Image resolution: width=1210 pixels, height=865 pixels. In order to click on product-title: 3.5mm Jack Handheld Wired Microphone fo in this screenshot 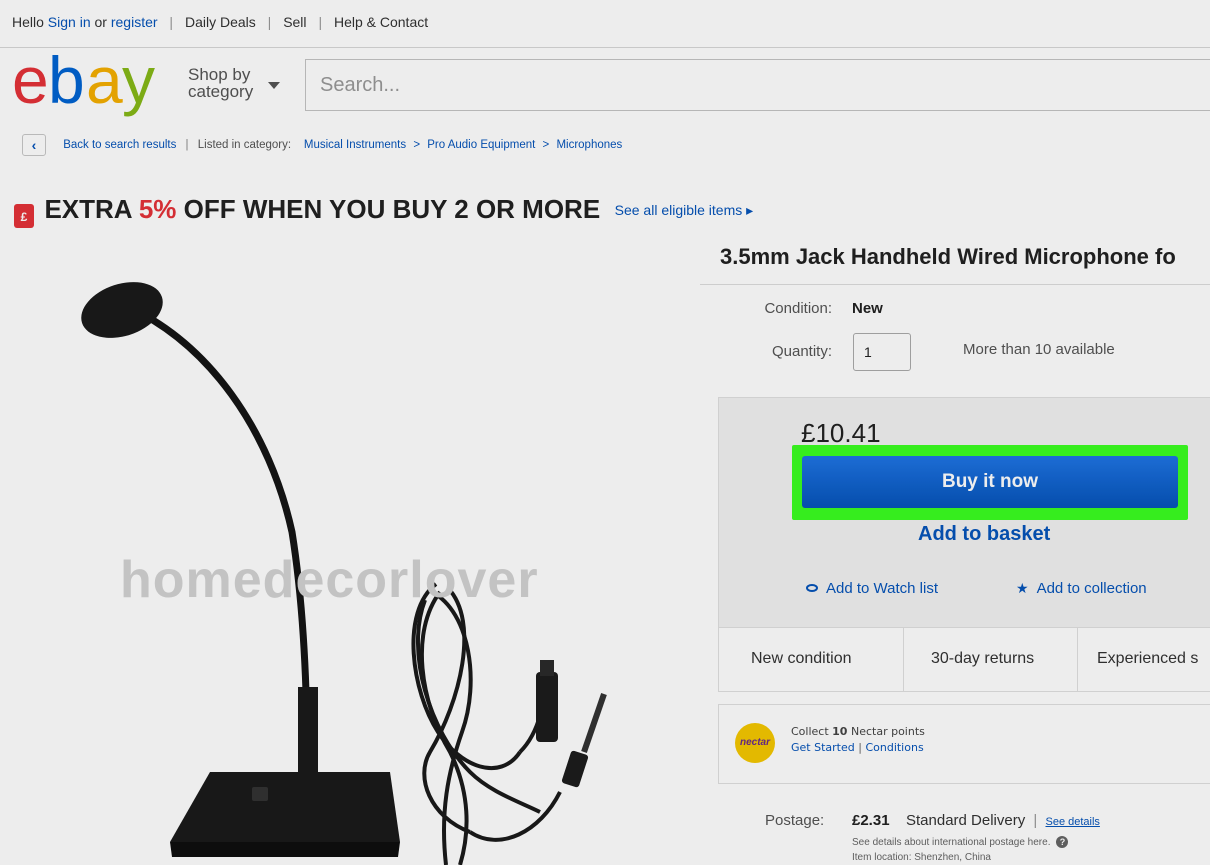, I will do `click(948, 256)`.